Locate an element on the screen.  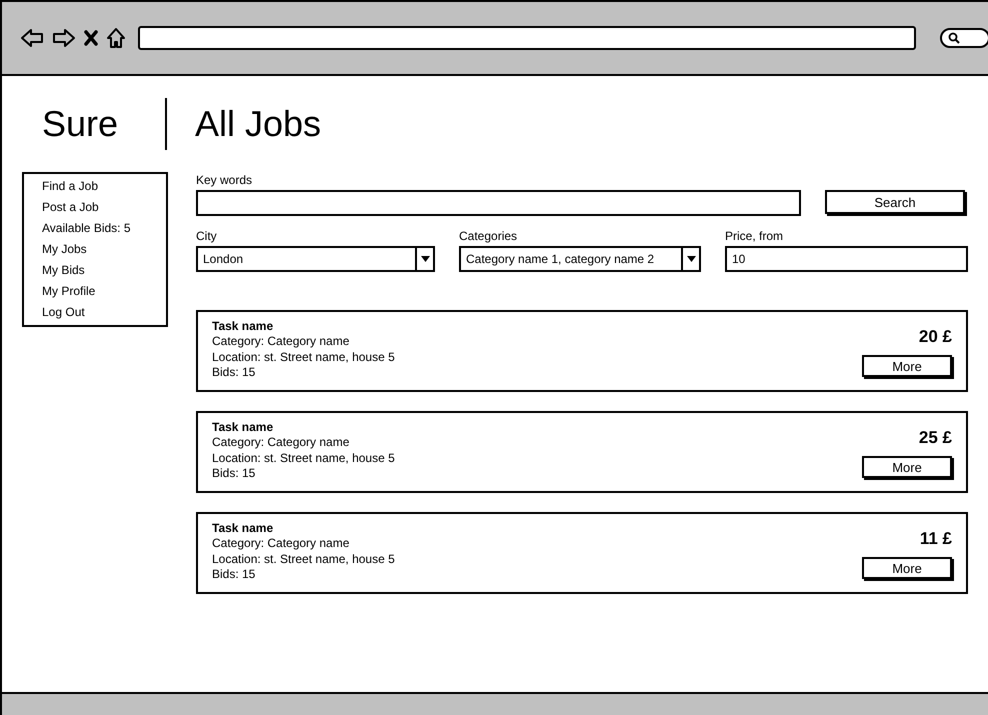
menu-link: Find a Job is located at coordinates (104, 186).